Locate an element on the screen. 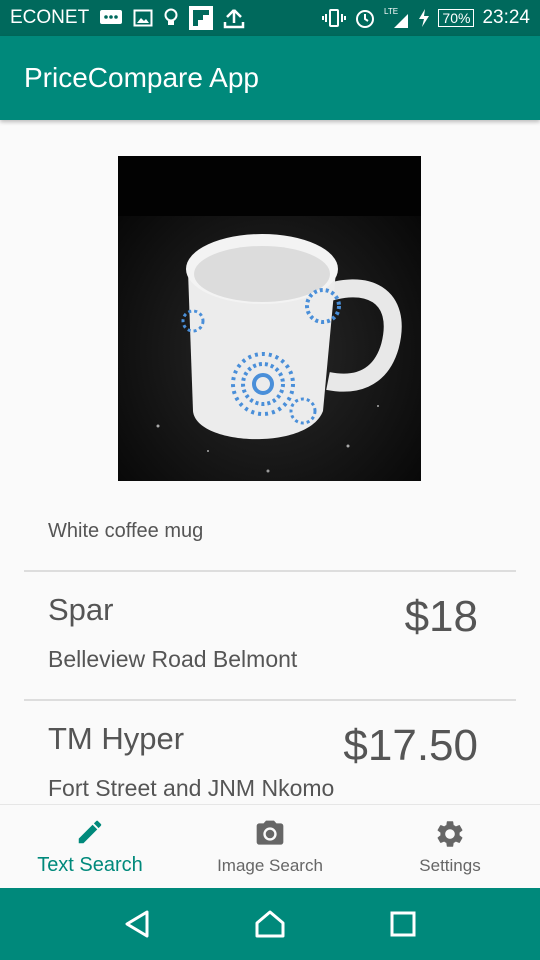  upload-icon is located at coordinates (234, 18).